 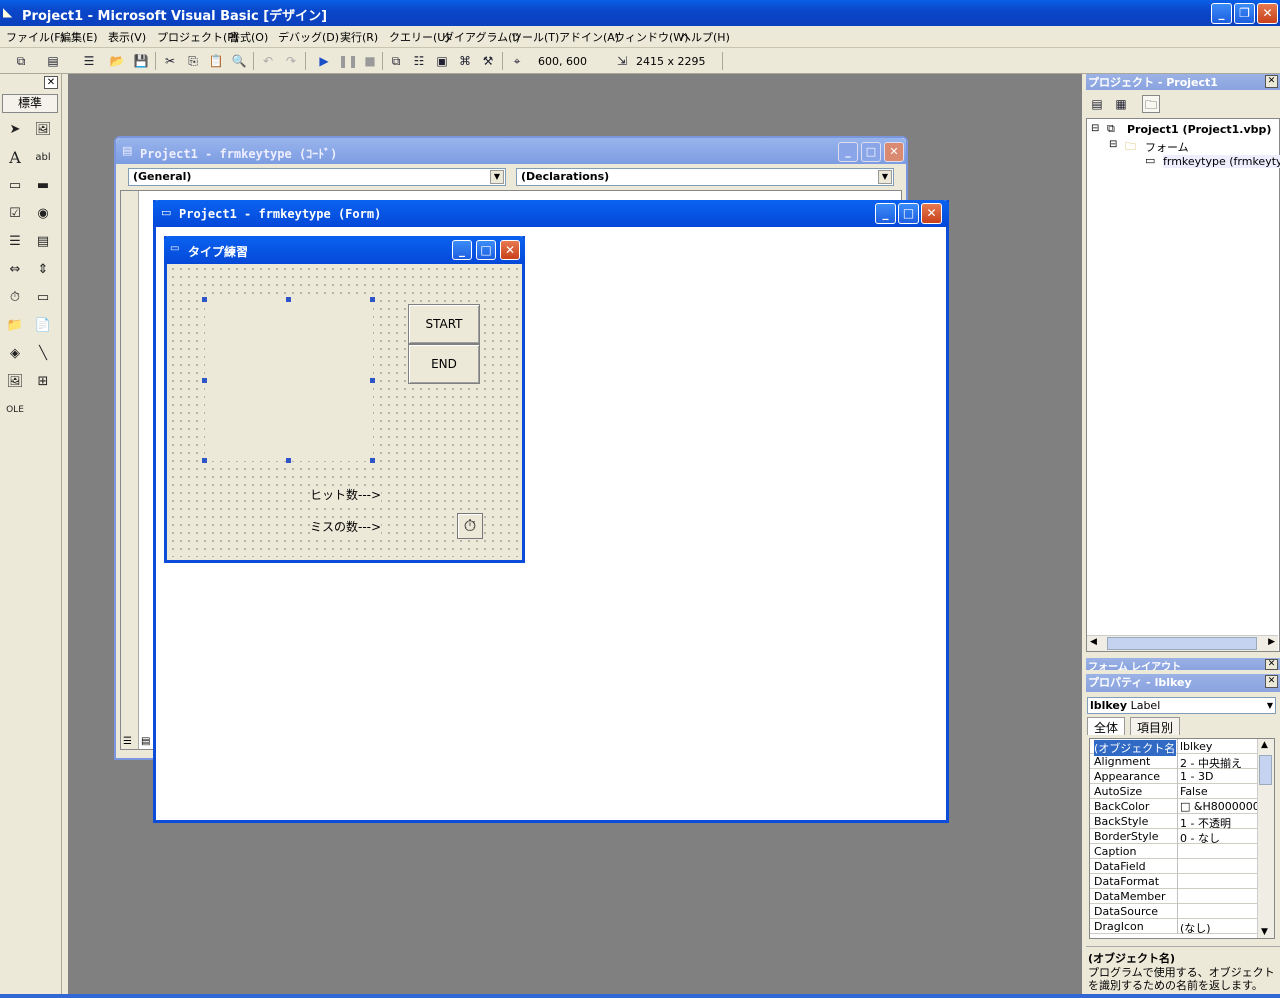 I want to click on property-row: AutoSize False, so click(x=1174, y=791).